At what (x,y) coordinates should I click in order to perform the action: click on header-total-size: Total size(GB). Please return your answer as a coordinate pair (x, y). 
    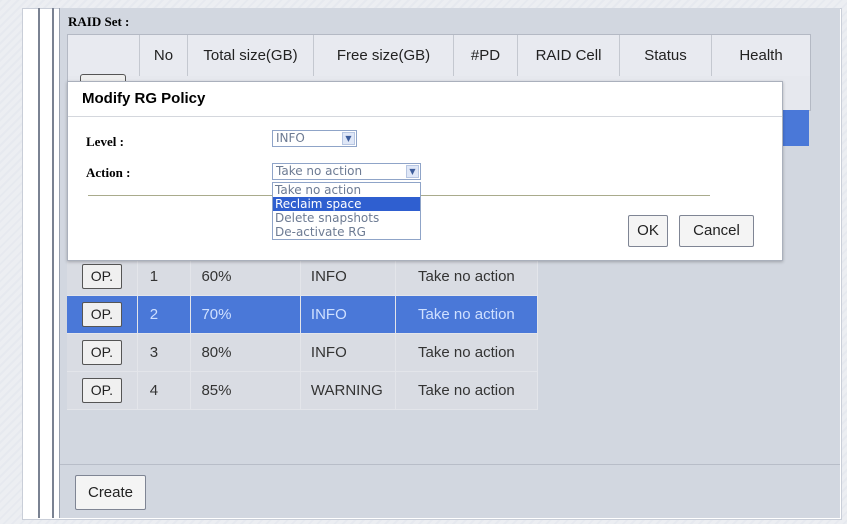
    Looking at the image, I should click on (251, 56).